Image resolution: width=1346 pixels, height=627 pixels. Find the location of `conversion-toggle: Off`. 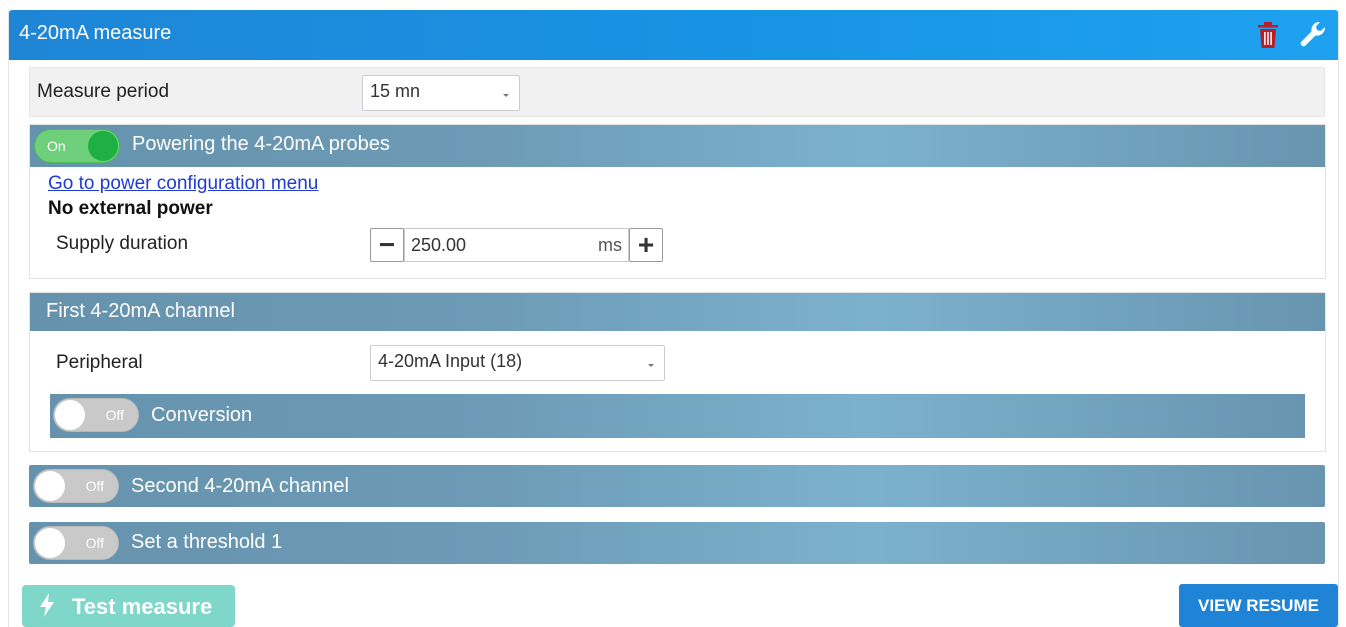

conversion-toggle: Off is located at coordinates (96, 415).